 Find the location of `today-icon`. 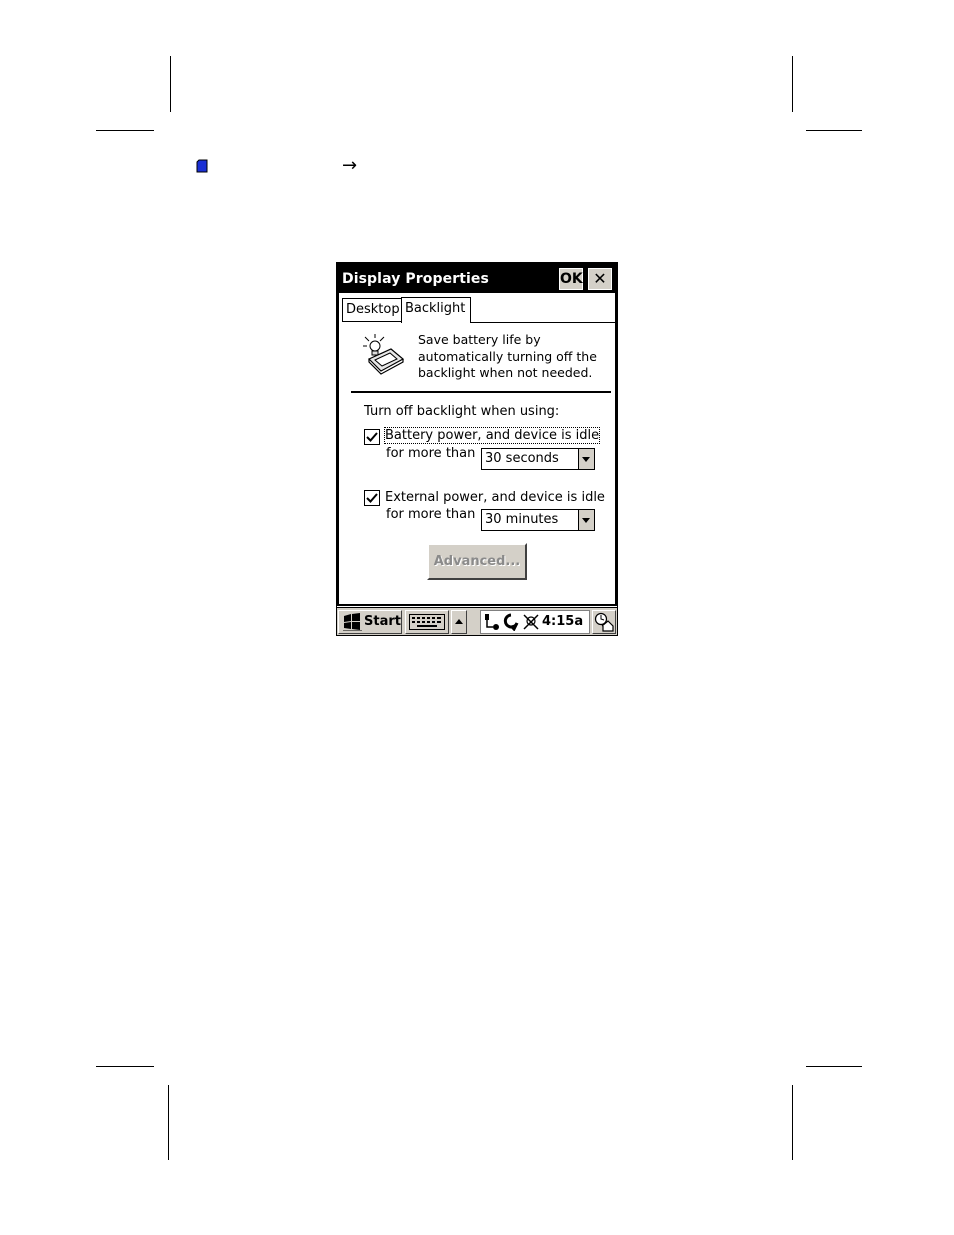

today-icon is located at coordinates (604, 622).